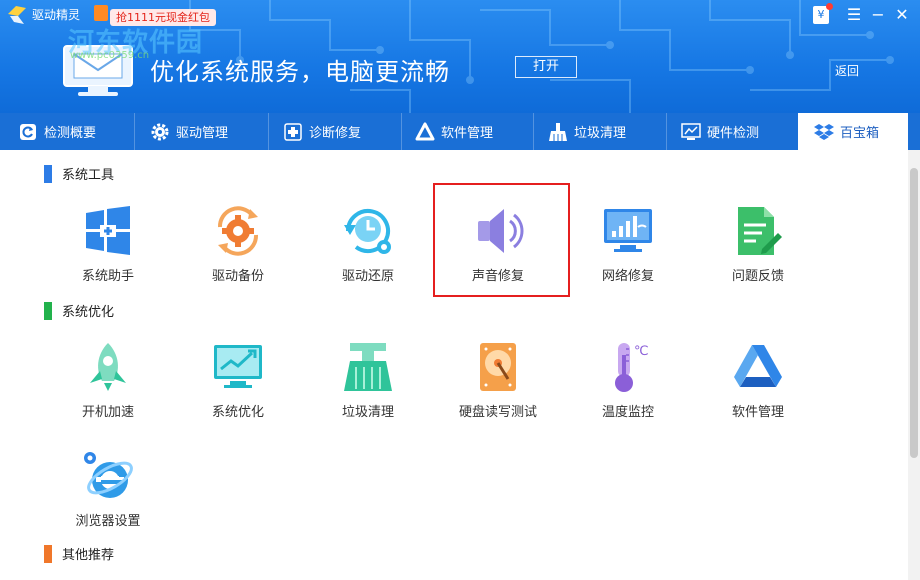 The width and height of the screenshot is (920, 580). Describe the element at coordinates (691, 131) in the screenshot. I see `monitor-chart-icon` at that location.